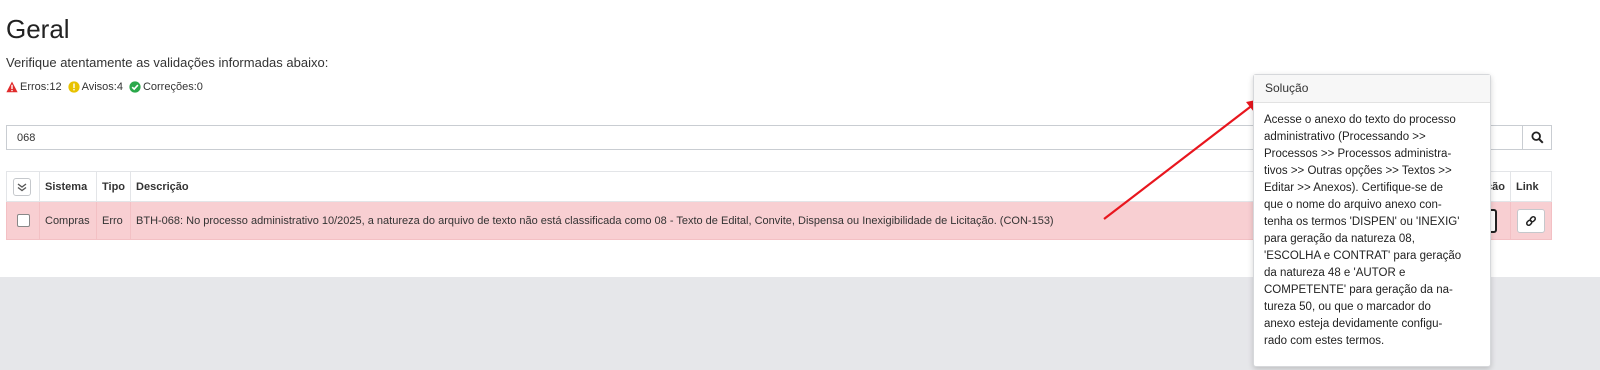 This screenshot has height=370, width=1600. What do you see at coordinates (1353, 188) in the screenshot?
I see `popover-line: Editar >> Anexos). Certifique-se de` at bounding box center [1353, 188].